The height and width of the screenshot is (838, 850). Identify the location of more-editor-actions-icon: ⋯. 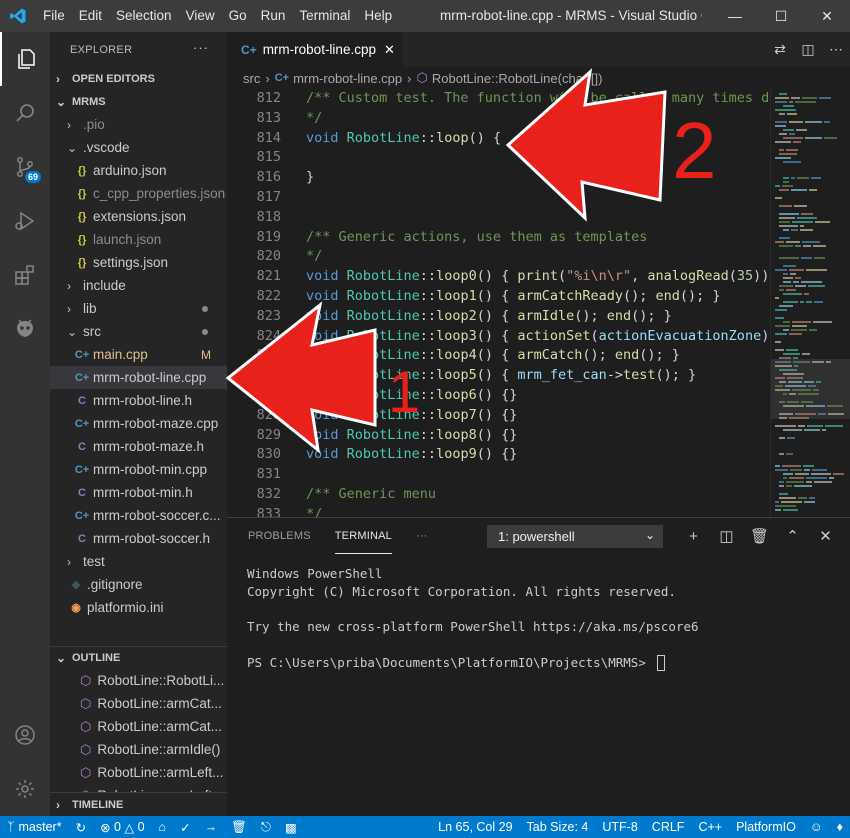
(836, 49).